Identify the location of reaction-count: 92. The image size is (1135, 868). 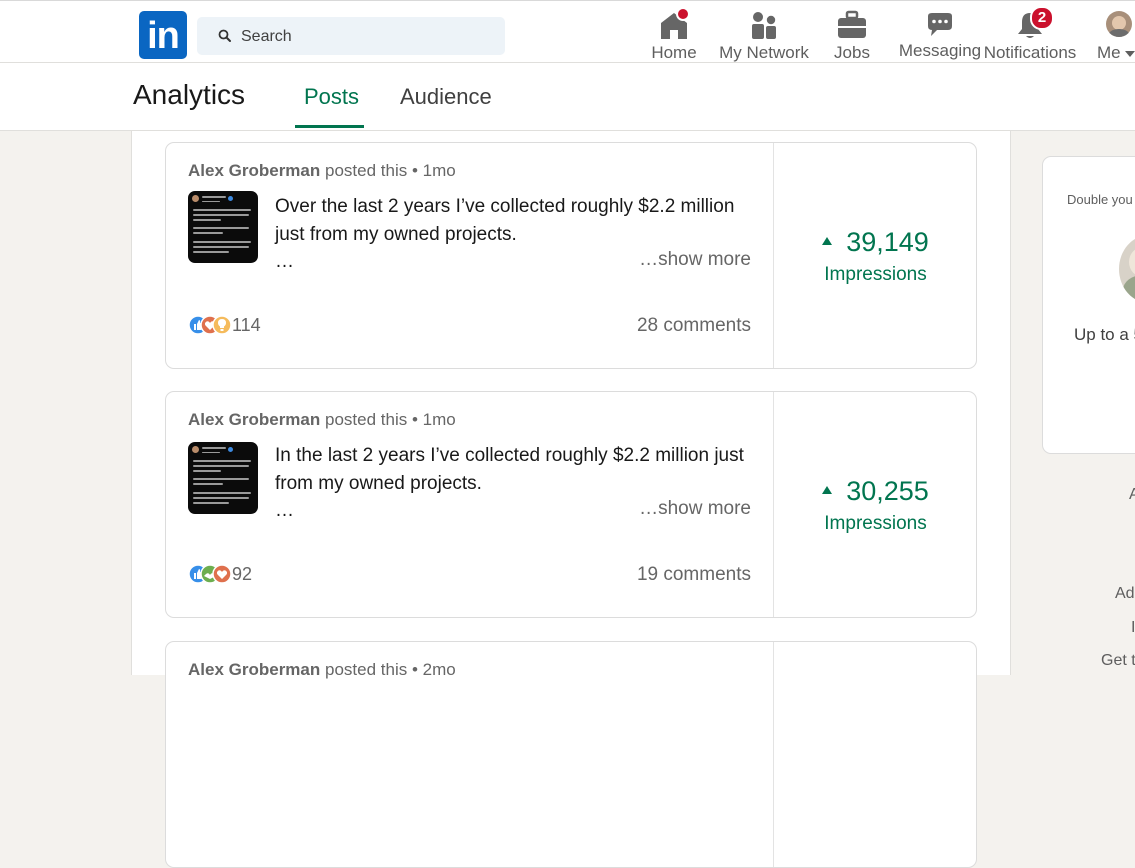
(242, 574).